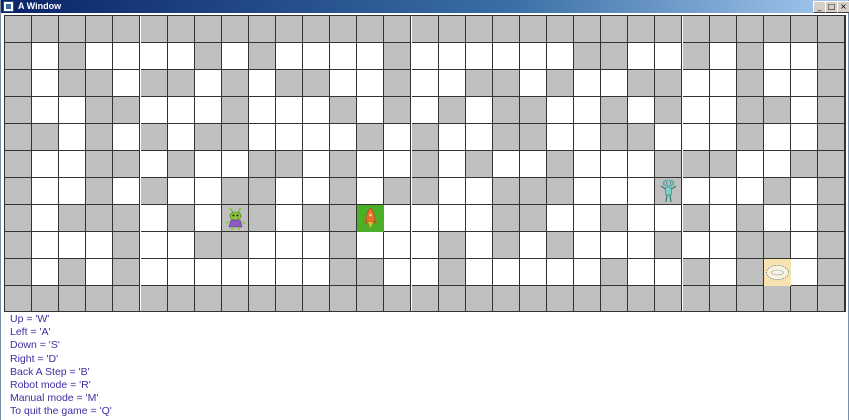 The width and height of the screenshot is (849, 420). Describe the element at coordinates (40, 6) in the screenshot. I see `window-title: A Window` at that location.